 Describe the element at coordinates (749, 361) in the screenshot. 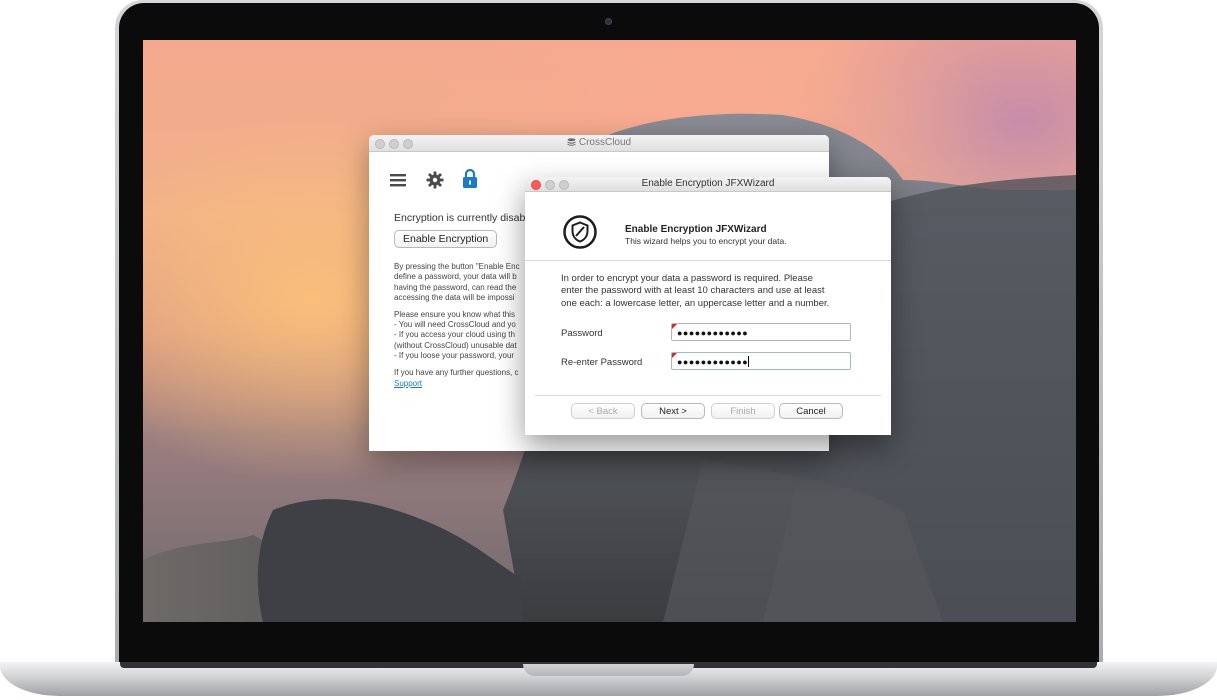

I see `text-caret` at that location.